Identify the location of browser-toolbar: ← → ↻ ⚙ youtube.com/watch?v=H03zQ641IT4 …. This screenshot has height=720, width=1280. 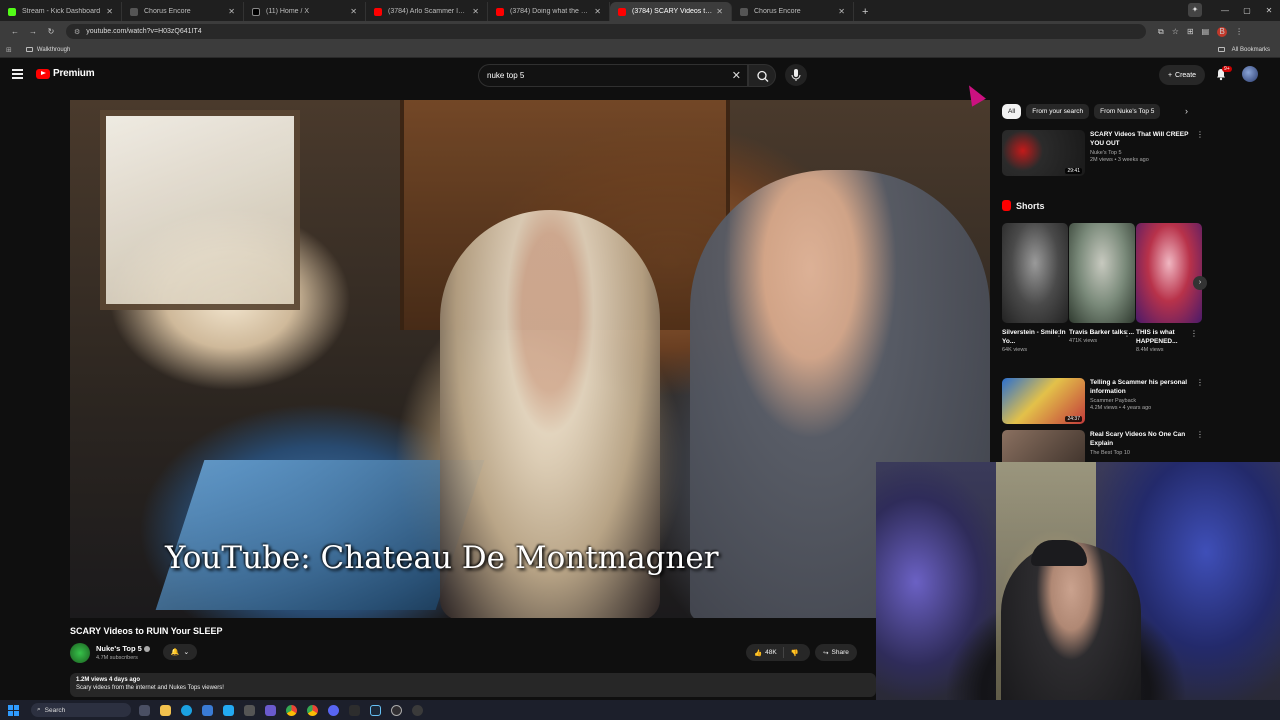
(640, 31).